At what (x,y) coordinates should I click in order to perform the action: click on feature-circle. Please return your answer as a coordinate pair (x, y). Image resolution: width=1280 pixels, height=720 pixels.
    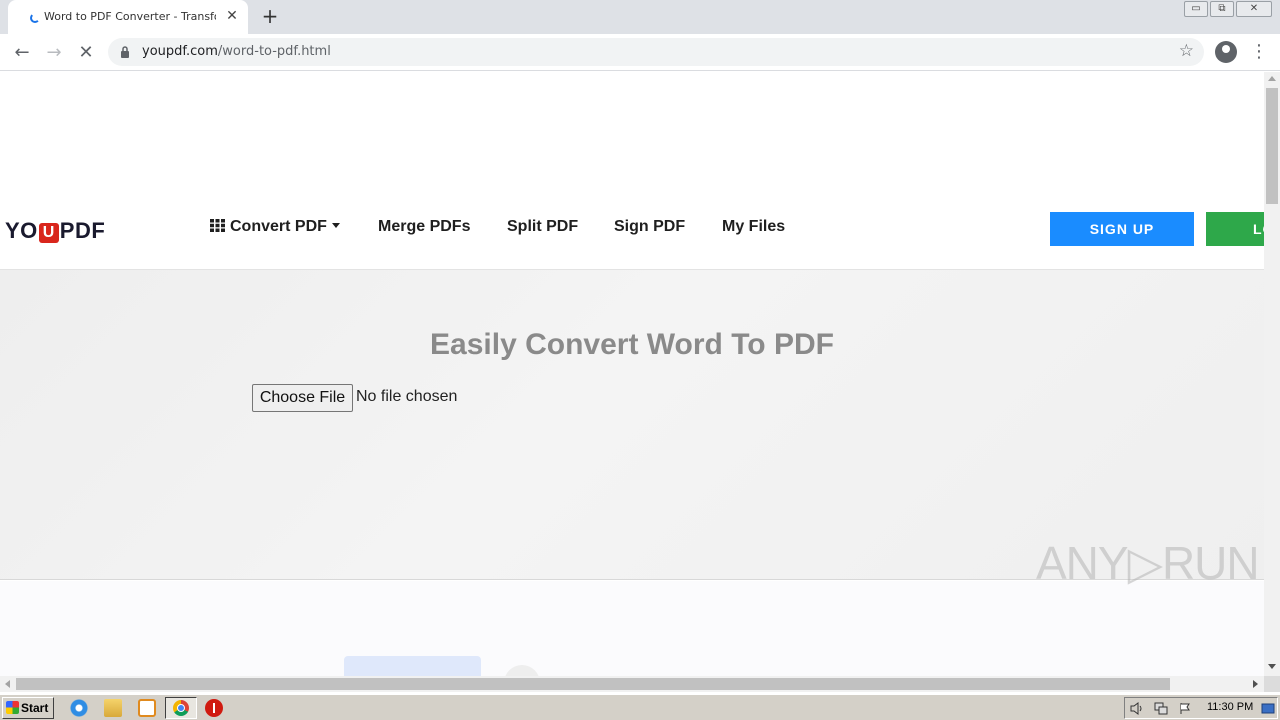
    Looking at the image, I should click on (522, 670).